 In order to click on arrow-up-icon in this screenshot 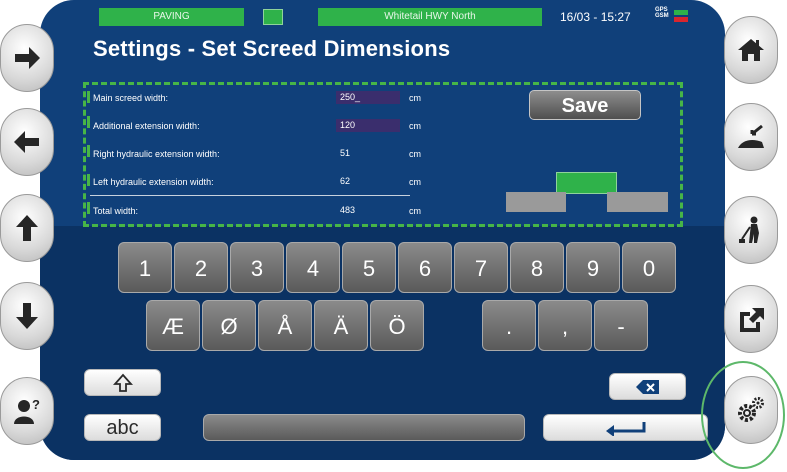, I will do `click(27, 228)`.